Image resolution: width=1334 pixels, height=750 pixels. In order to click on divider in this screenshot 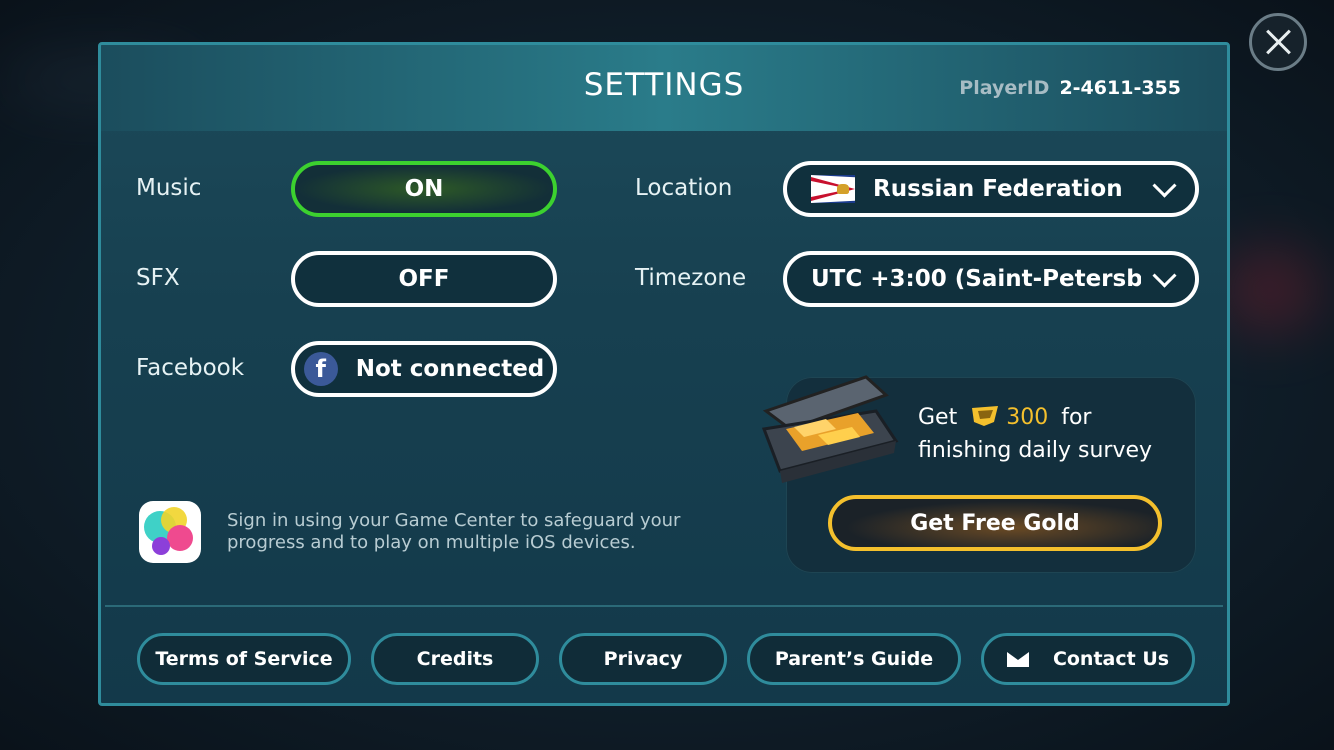, I will do `click(664, 606)`.